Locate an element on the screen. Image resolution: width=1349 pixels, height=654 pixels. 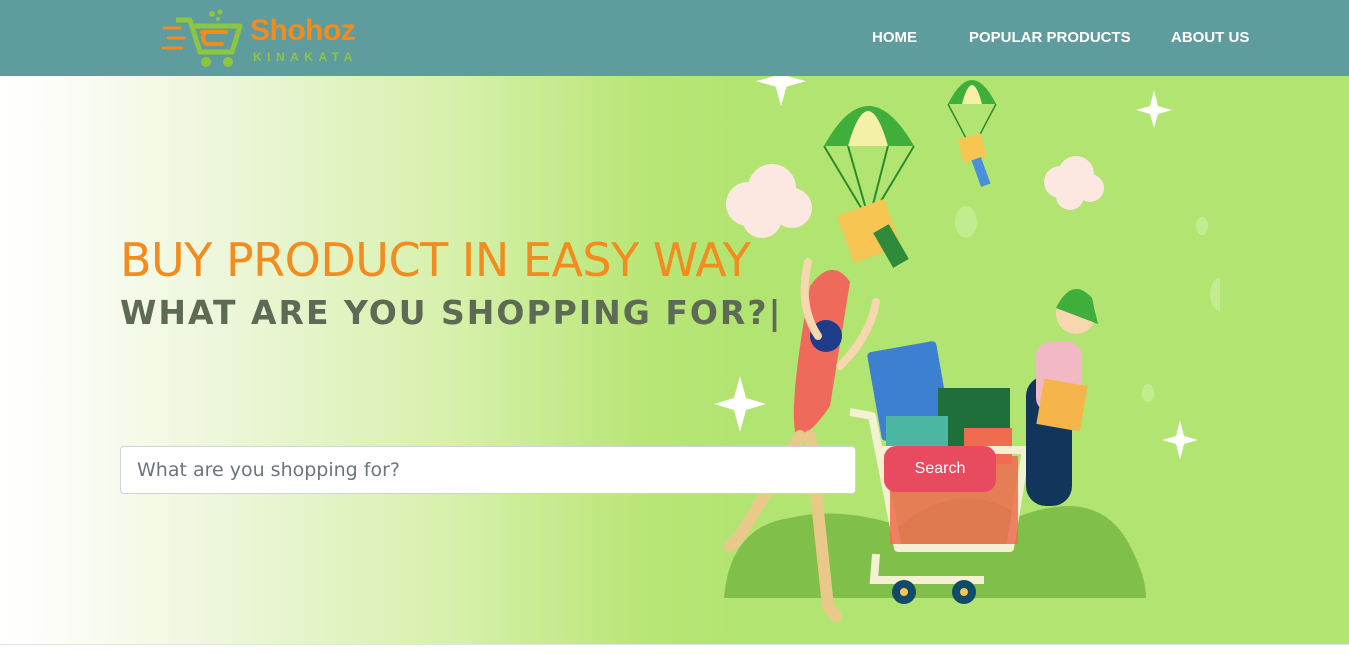
nav-about-us-link: ABOUT US is located at coordinates (1210, 38).